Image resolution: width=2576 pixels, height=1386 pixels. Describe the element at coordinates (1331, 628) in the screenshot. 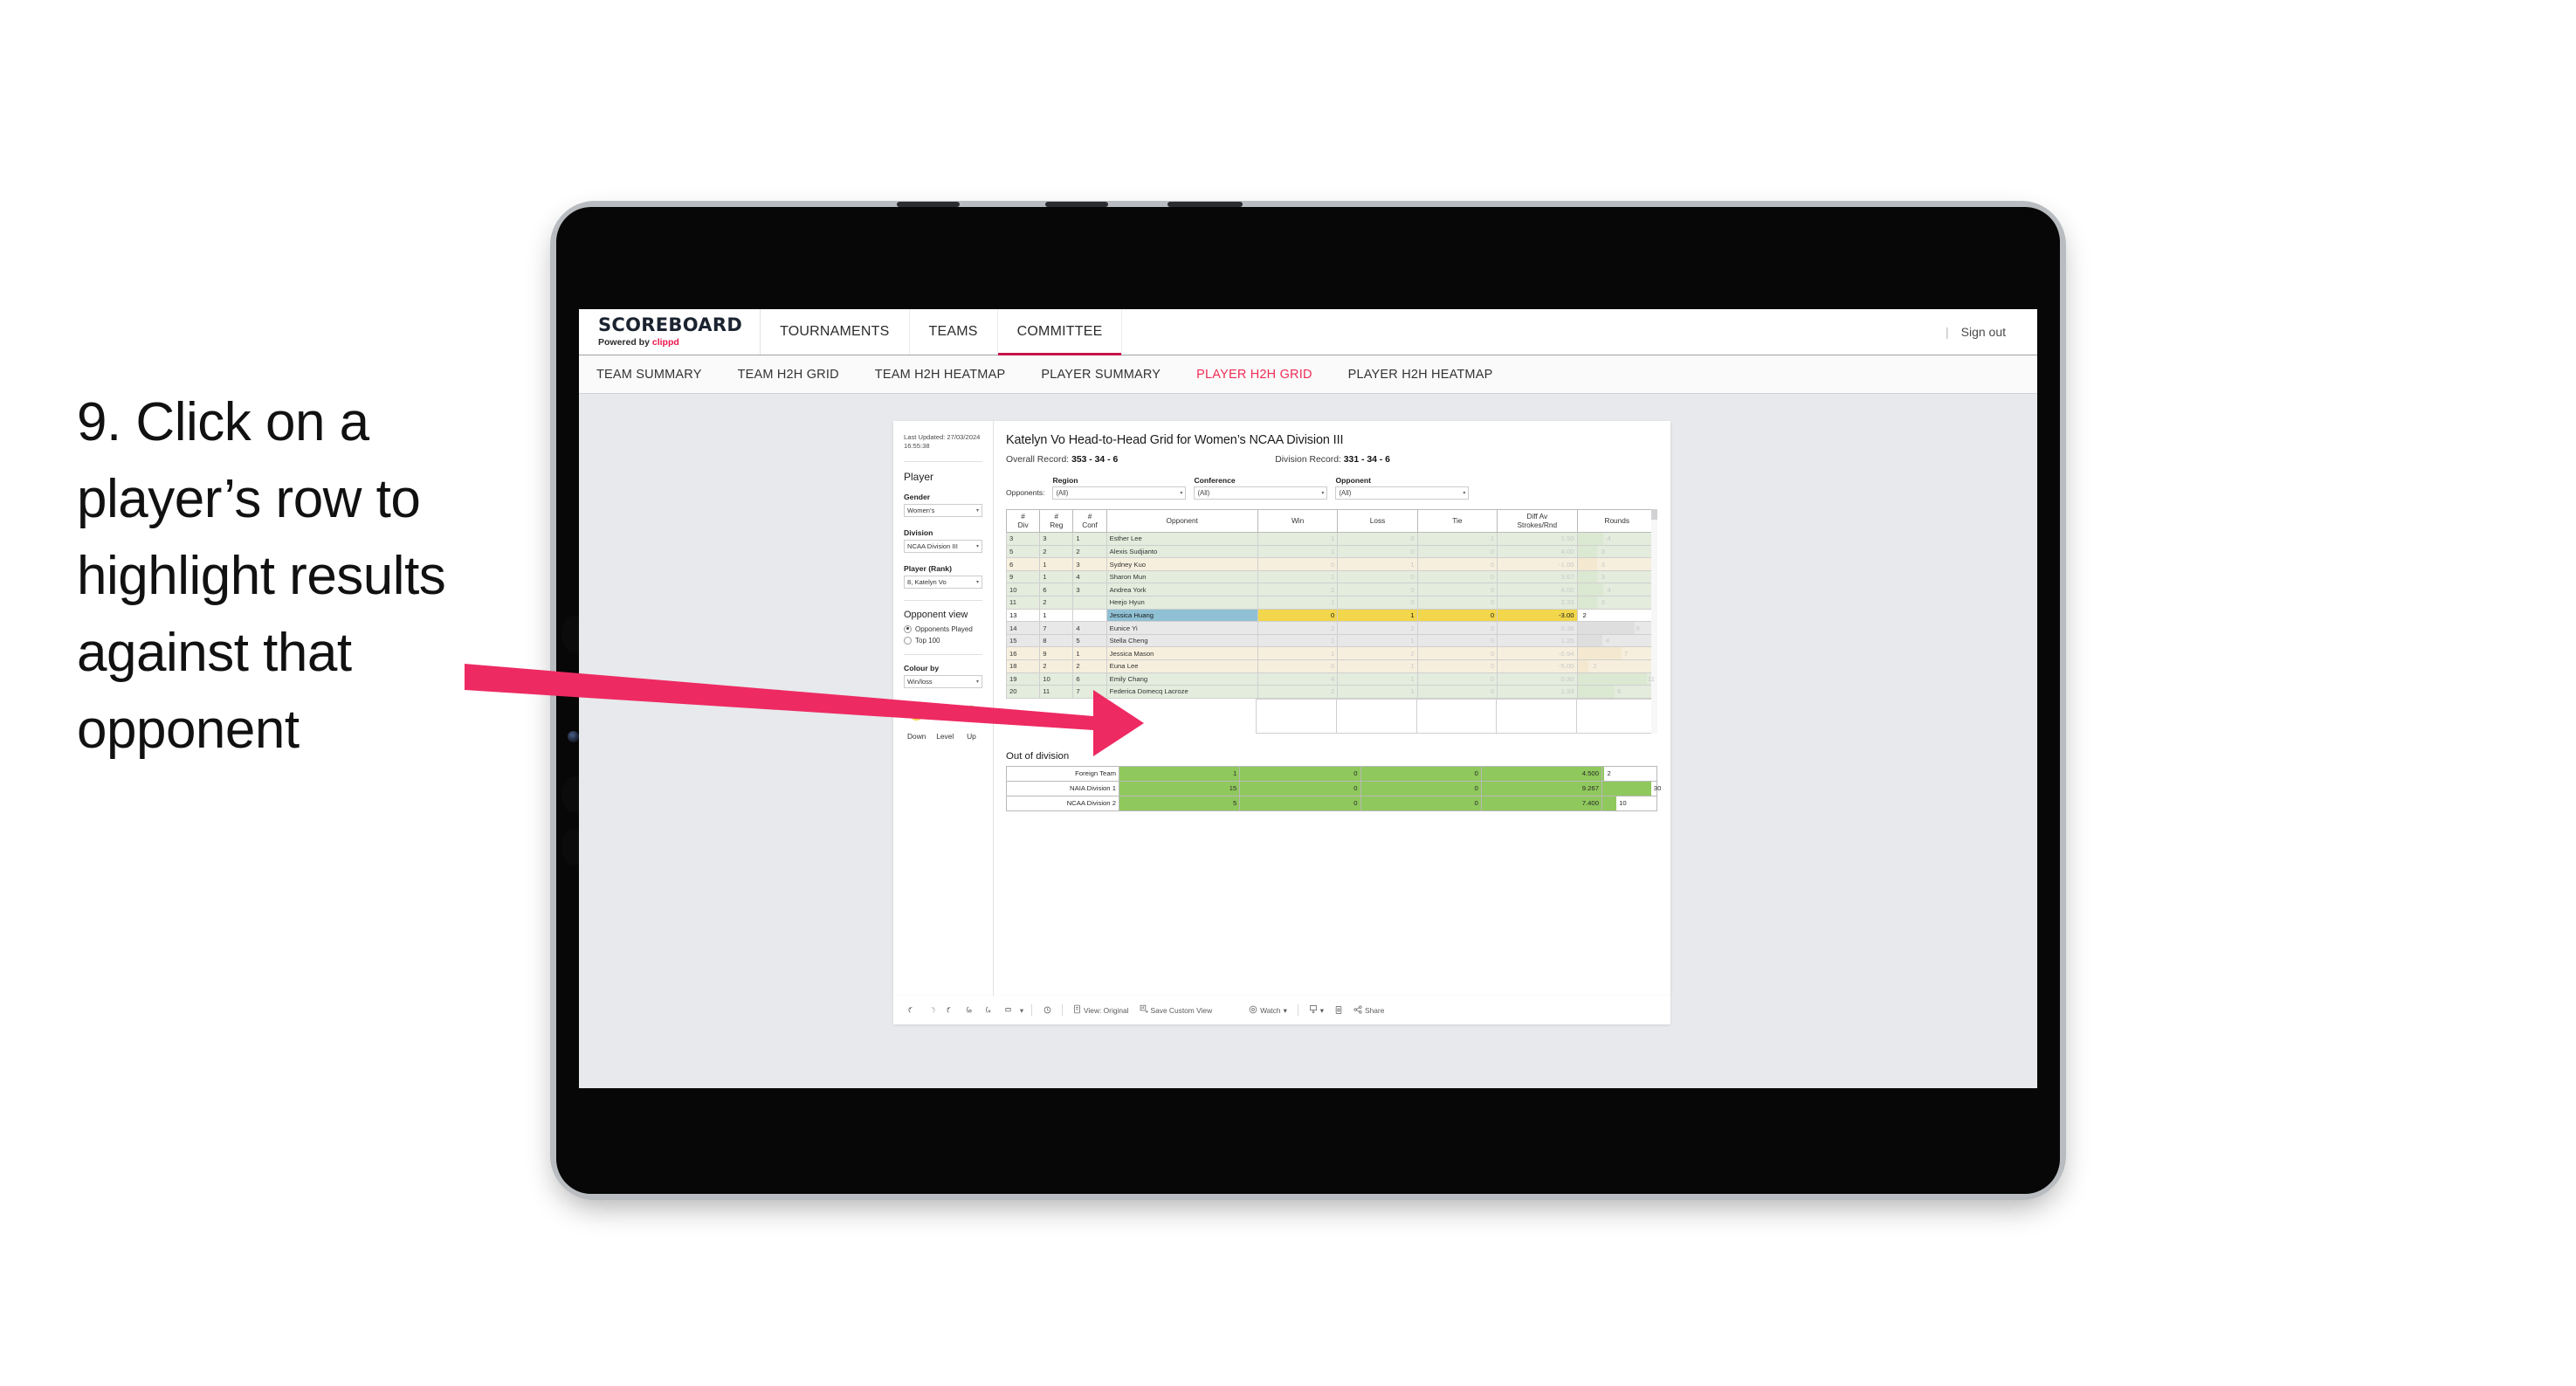

I see `table-row: 14 7 4 Eunice Yi 2 2 0 0.38 9` at that location.